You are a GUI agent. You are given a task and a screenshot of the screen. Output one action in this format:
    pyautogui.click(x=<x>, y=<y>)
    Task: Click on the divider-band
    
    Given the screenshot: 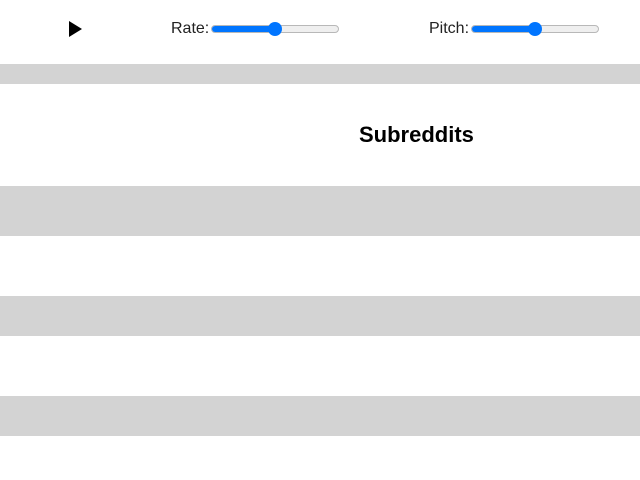 What is the action you would take?
    pyautogui.click(x=320, y=74)
    